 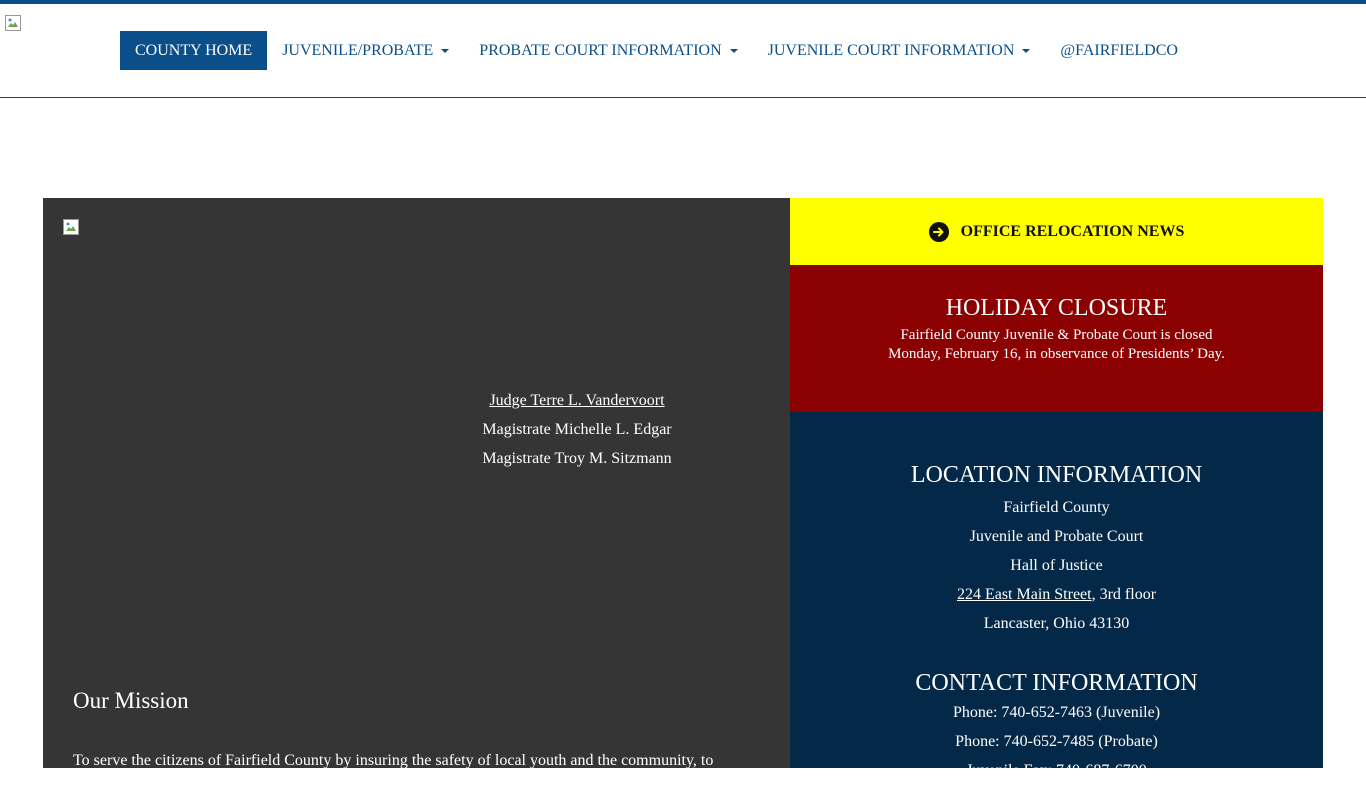 I want to click on phone-probate: Phone: 740-652-7485 (Probate), so click(x=1056, y=741).